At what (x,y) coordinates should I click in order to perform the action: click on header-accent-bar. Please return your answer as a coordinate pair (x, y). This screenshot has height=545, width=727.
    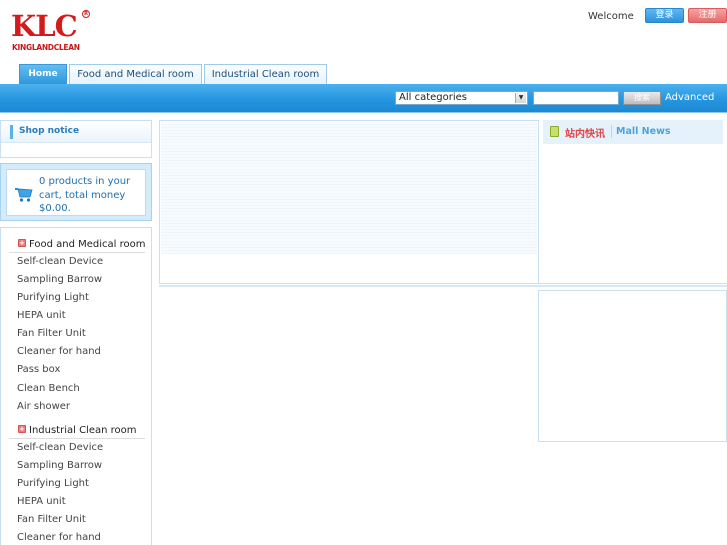
    Looking at the image, I should click on (11, 132).